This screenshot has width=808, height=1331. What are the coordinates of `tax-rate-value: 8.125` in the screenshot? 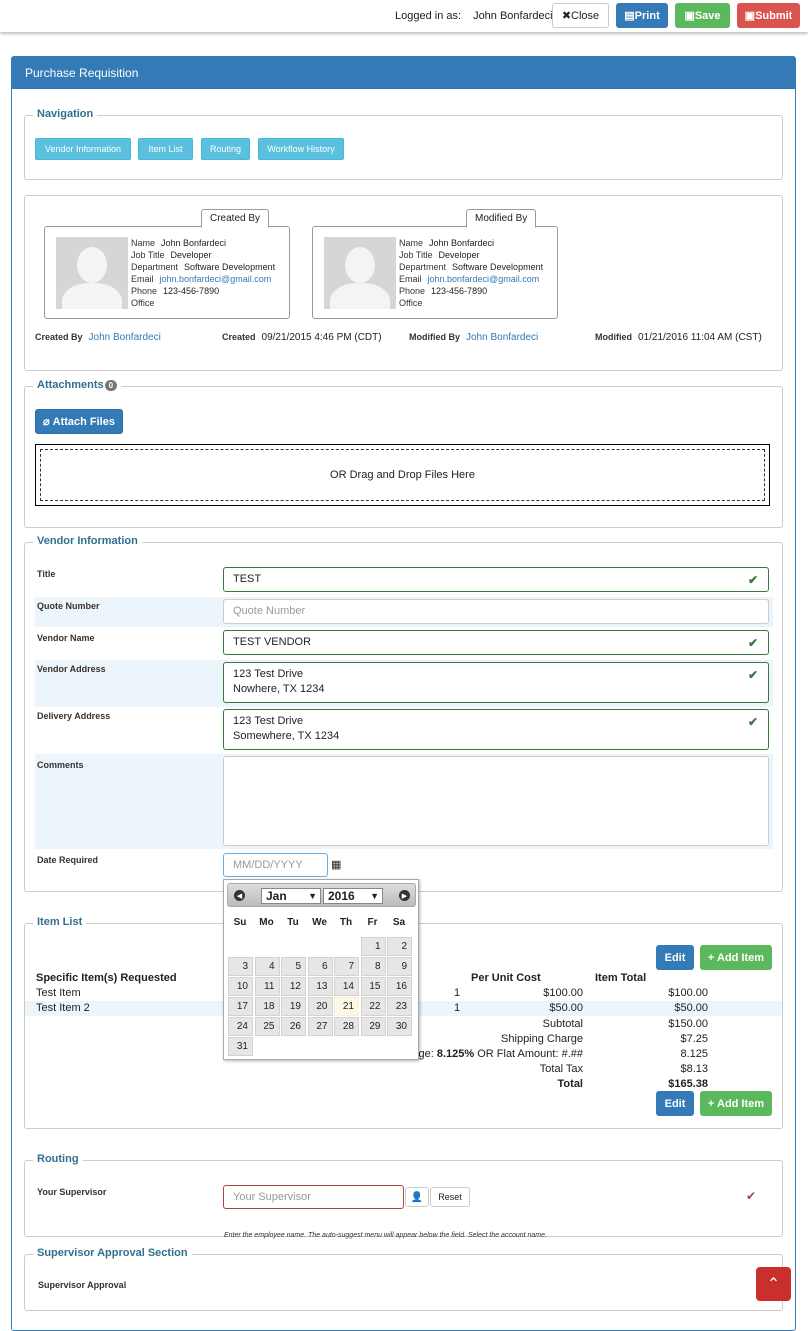 It's located at (694, 1054).